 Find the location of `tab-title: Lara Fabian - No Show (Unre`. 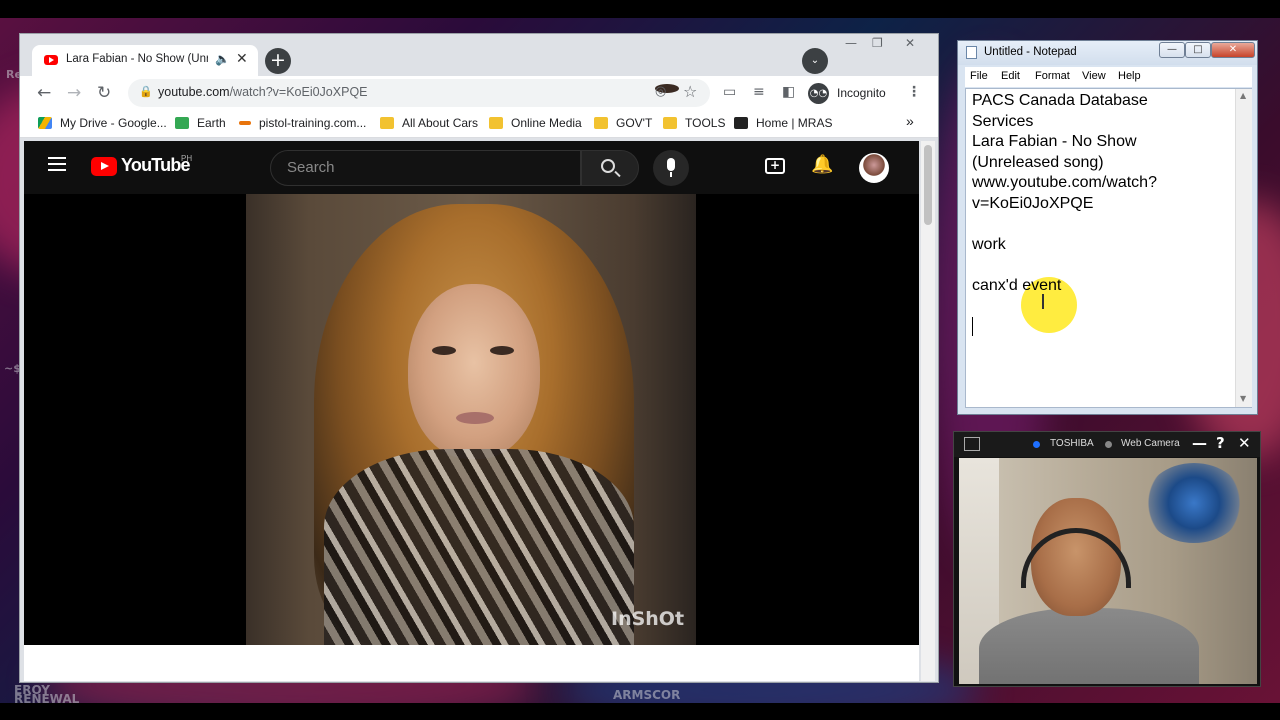

tab-title: Lara Fabian - No Show (Unre is located at coordinates (137, 59).